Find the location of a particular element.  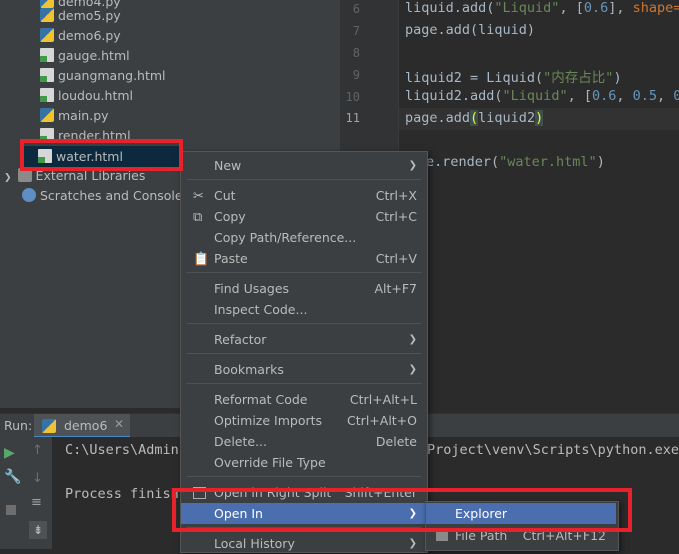

soft-wrap-icon: ≡ is located at coordinates (36, 502).